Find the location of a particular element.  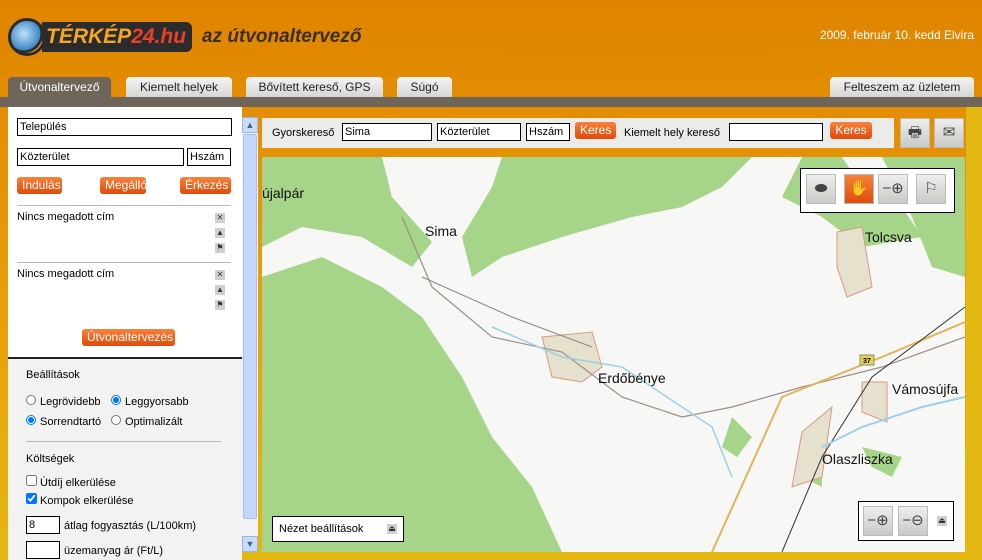

radio-optimized: Optimalizált is located at coordinates (146, 421).